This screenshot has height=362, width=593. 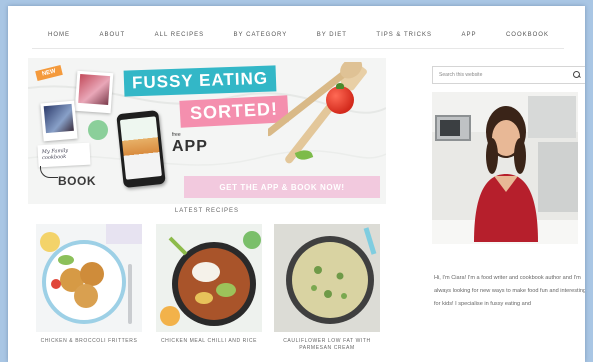 I want to click on nav-divider, so click(x=298, y=48).